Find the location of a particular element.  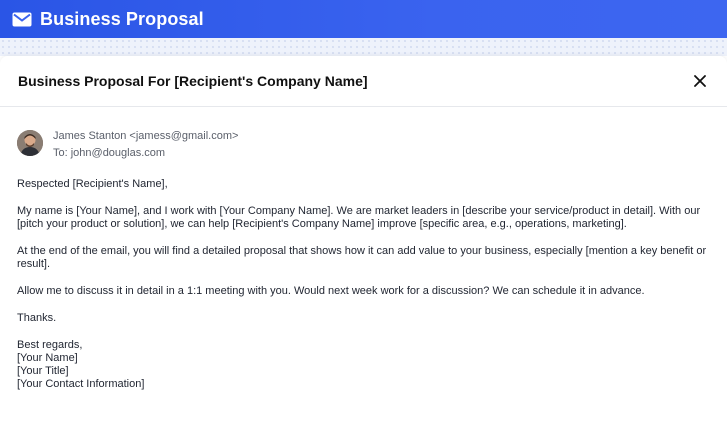

signature-closing: Best regards, is located at coordinates (50, 345).